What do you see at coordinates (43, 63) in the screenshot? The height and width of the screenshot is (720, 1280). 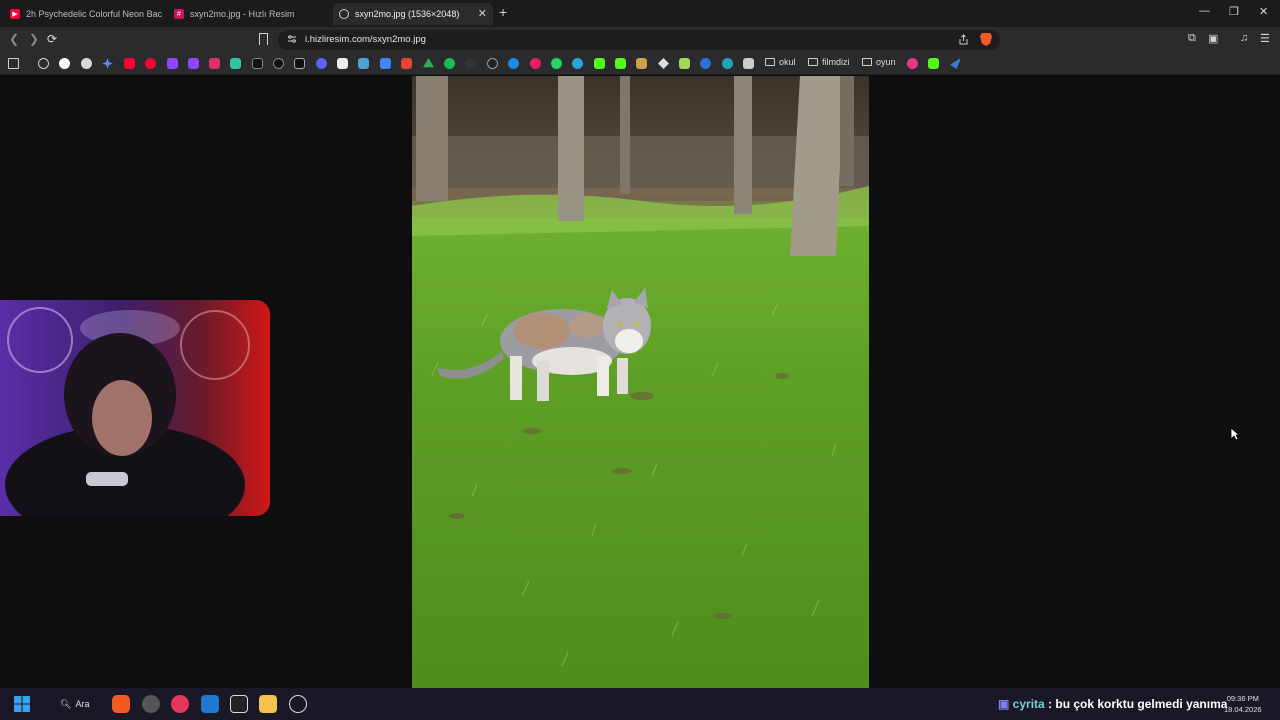 I see `history-icon` at bounding box center [43, 63].